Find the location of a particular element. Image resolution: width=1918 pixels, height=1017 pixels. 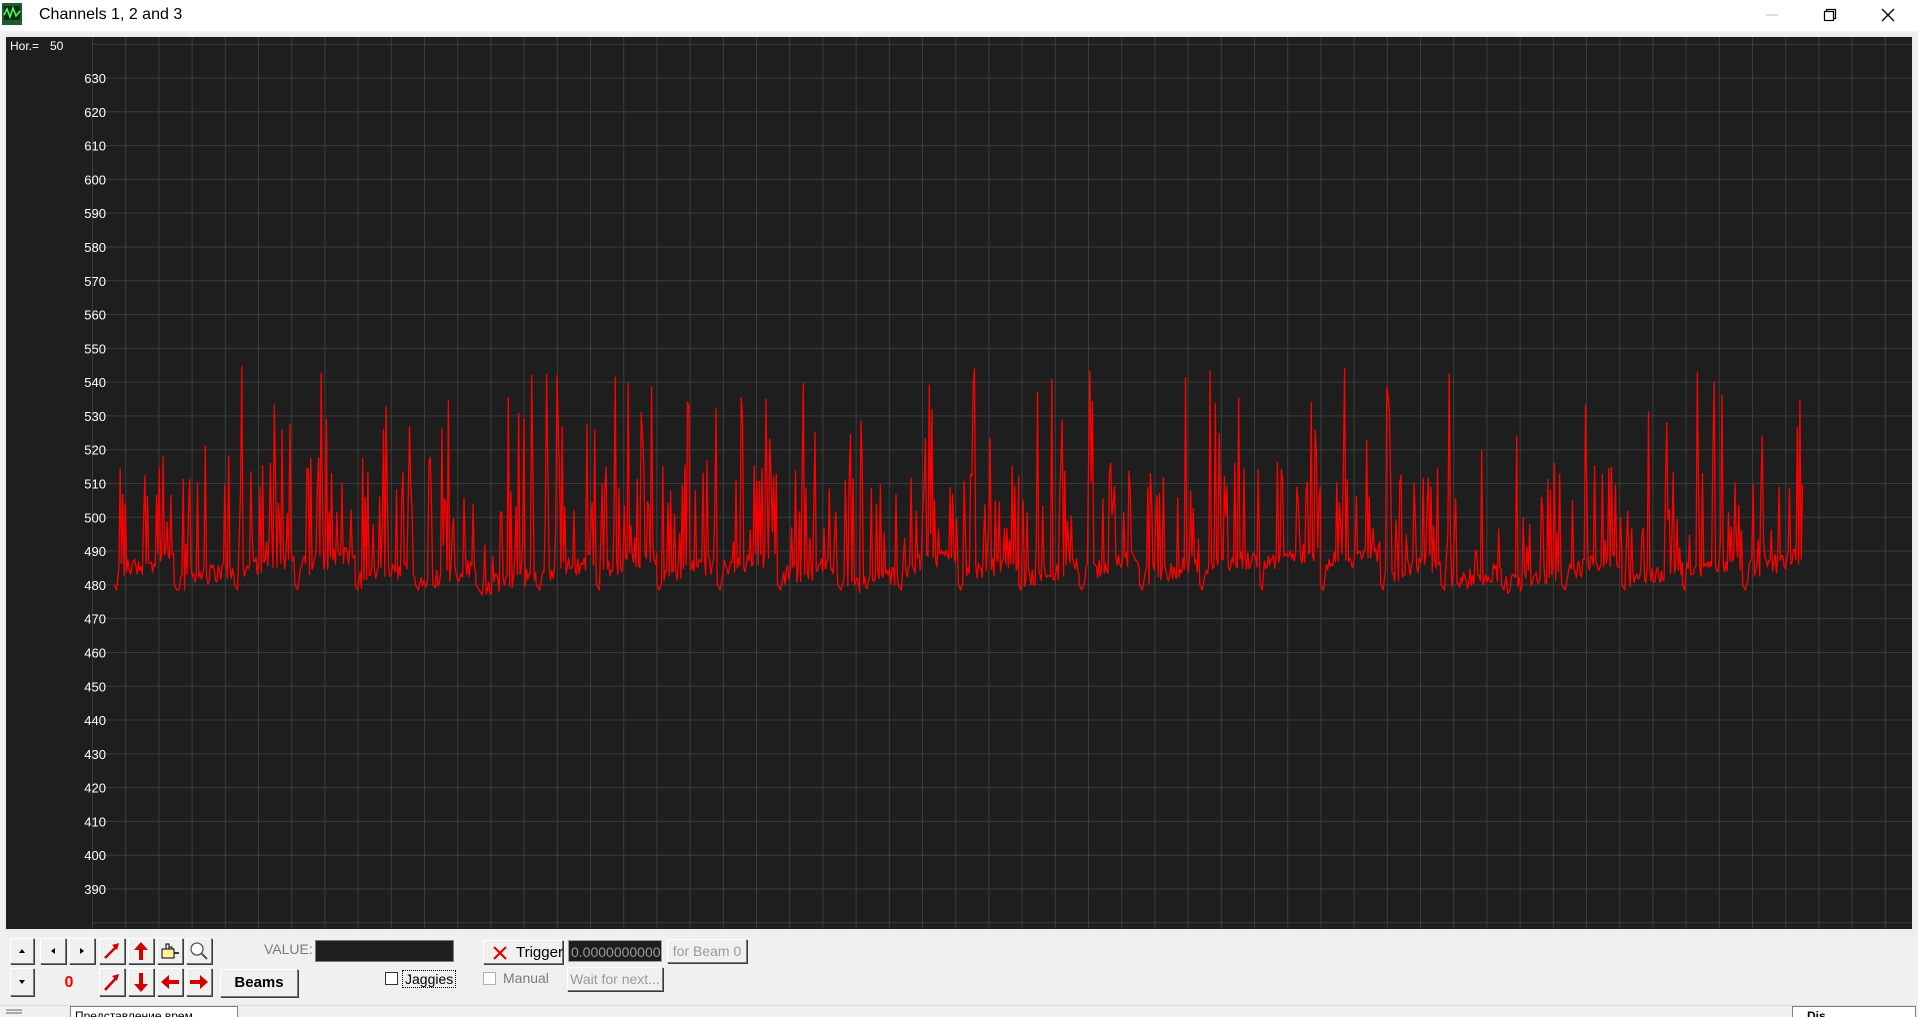

magnifier-icon is located at coordinates (199, 951).